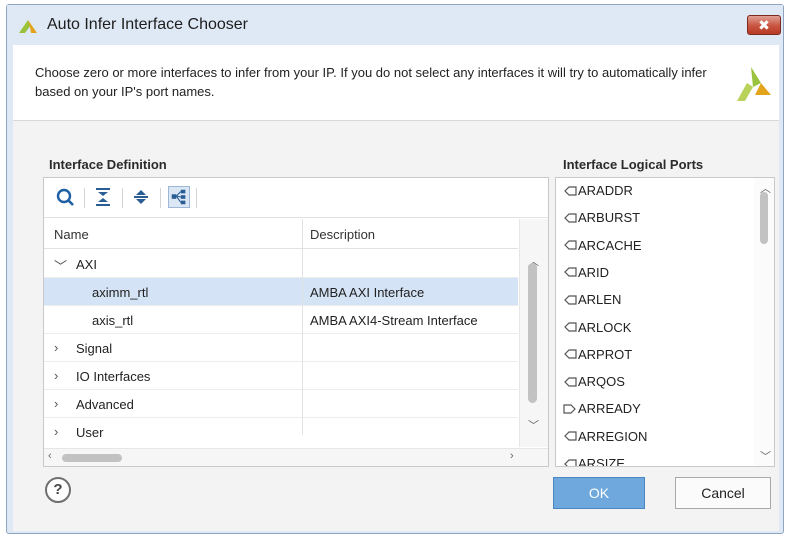 Image resolution: width=790 pixels, height=538 pixels. I want to click on interface-logical-ports-label: Interface Logical Ports, so click(633, 164).